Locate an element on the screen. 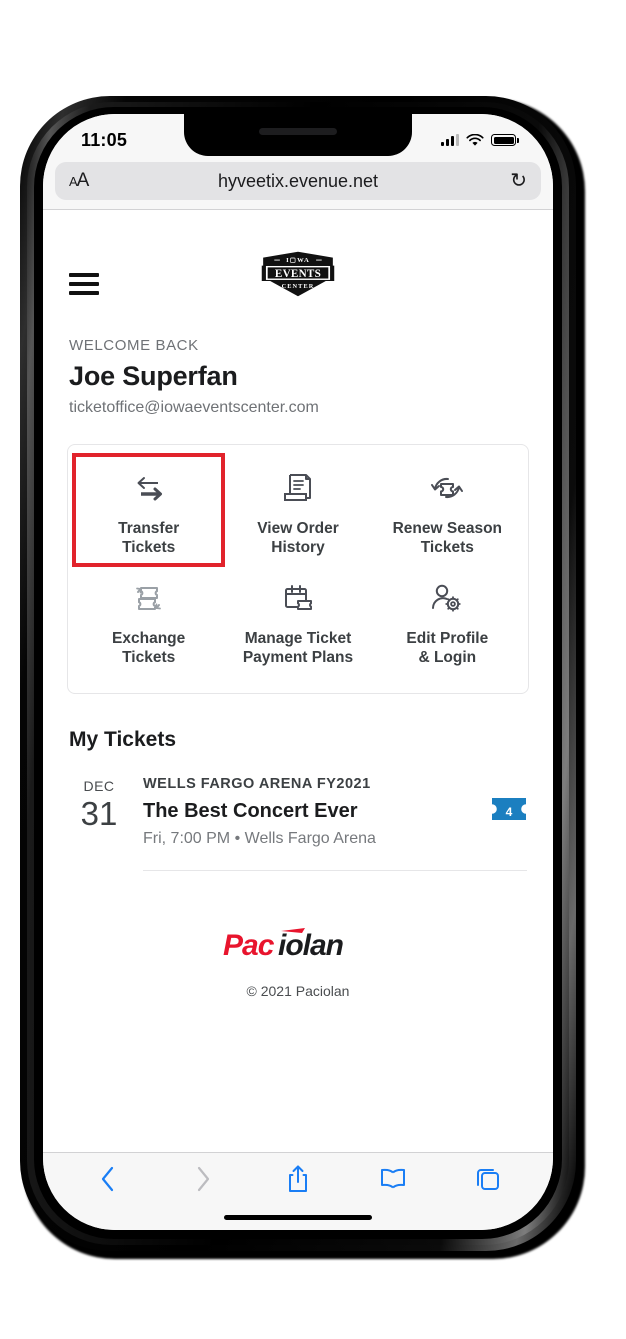 The width and height of the screenshot is (626, 1339). page-footer: Pac iolan © 2021 Paciolan is located at coordinates (298, 962).